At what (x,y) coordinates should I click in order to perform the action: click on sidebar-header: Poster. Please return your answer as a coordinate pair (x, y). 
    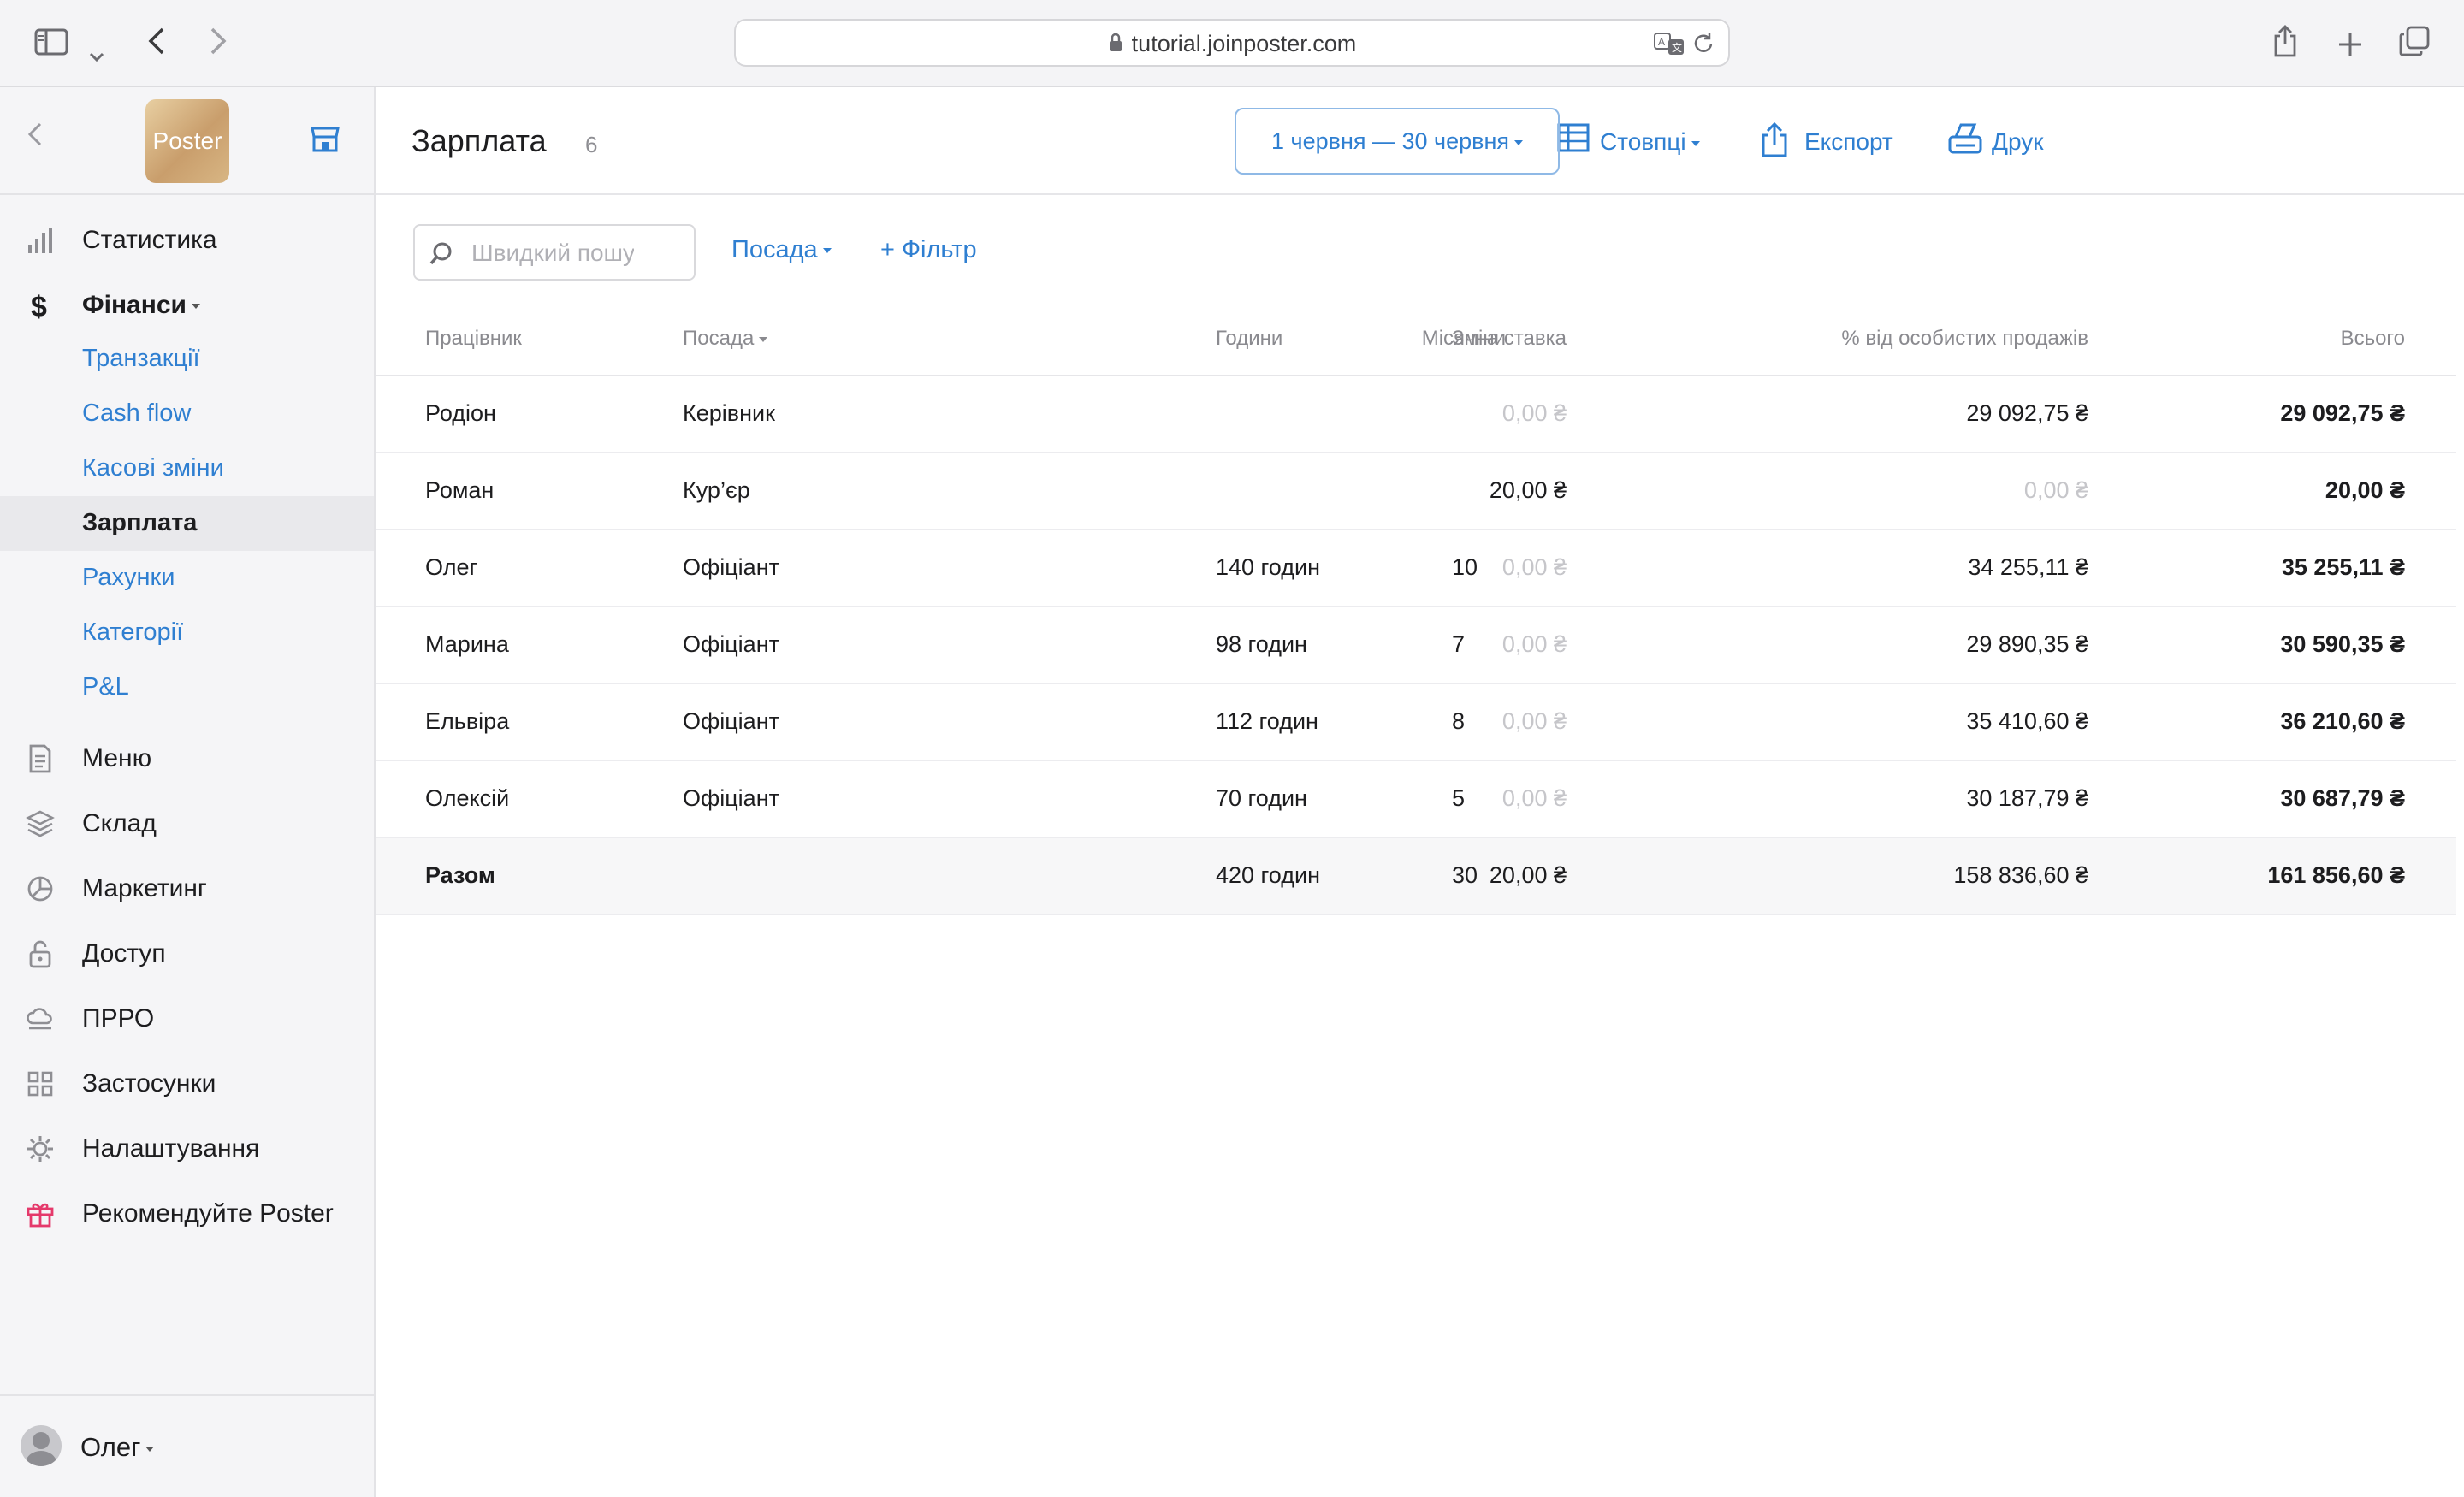
    Looking at the image, I should click on (187, 141).